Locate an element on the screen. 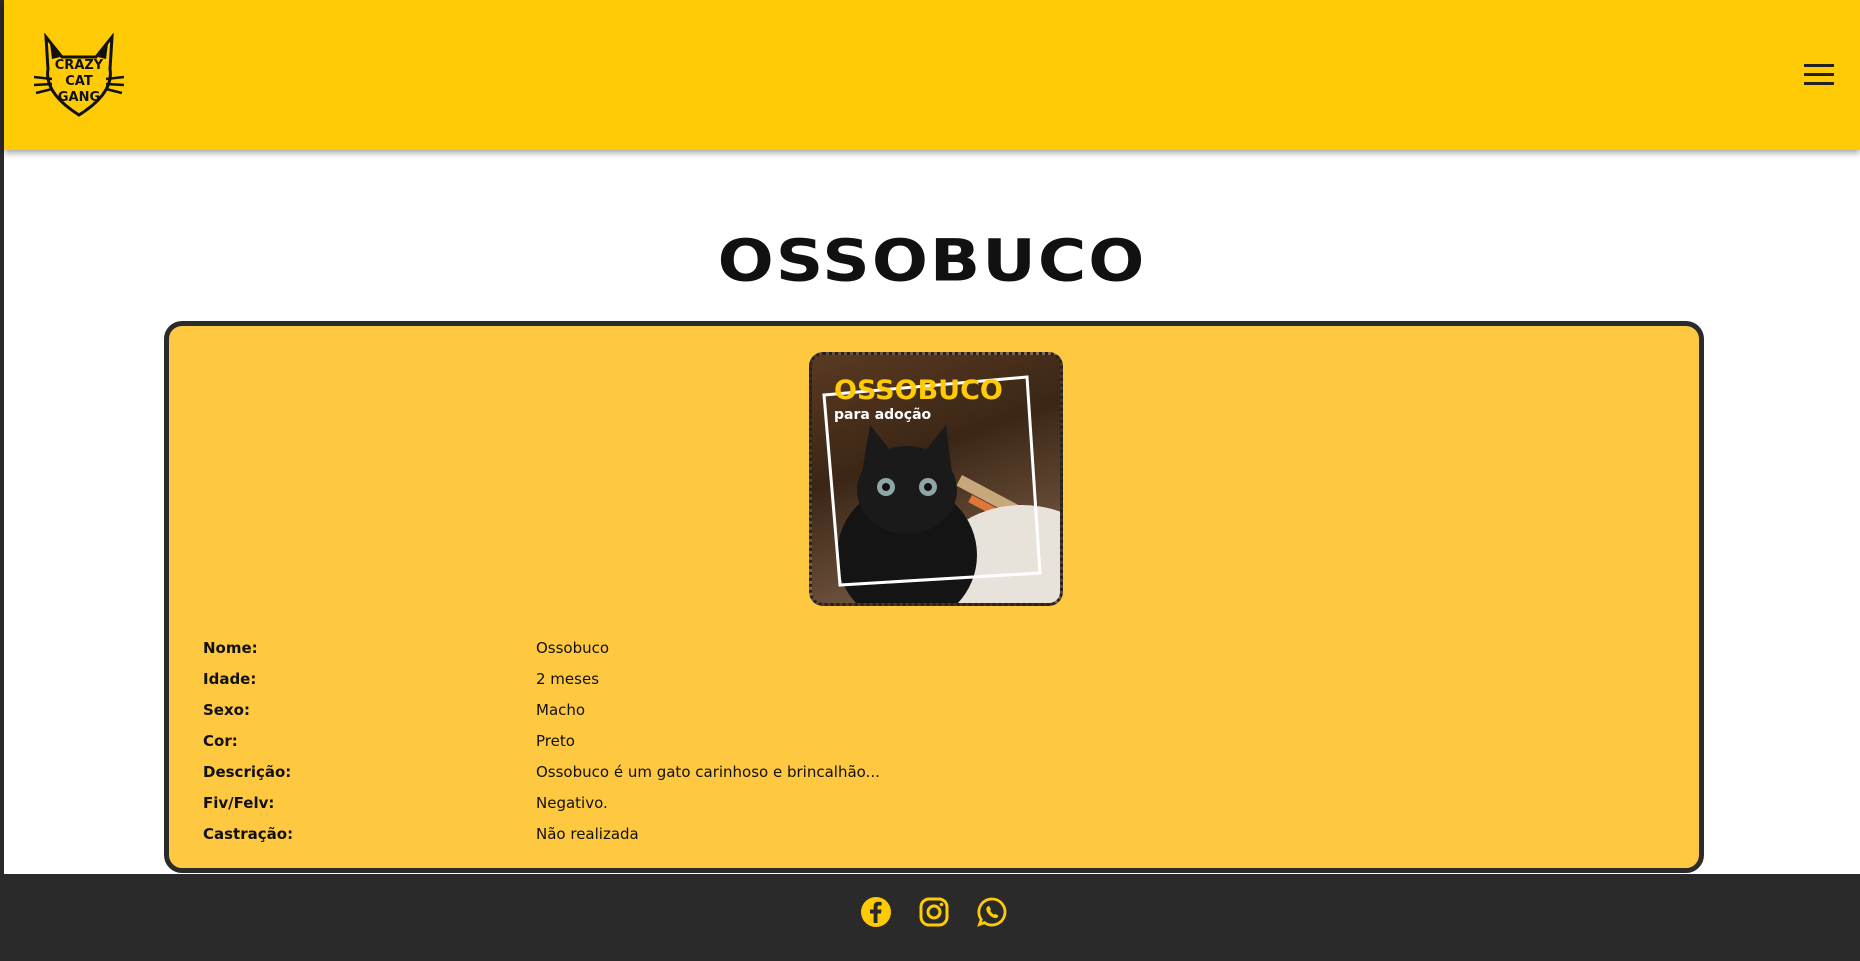  pet-photo: OSSOBUCO para adoção is located at coordinates (936, 479).